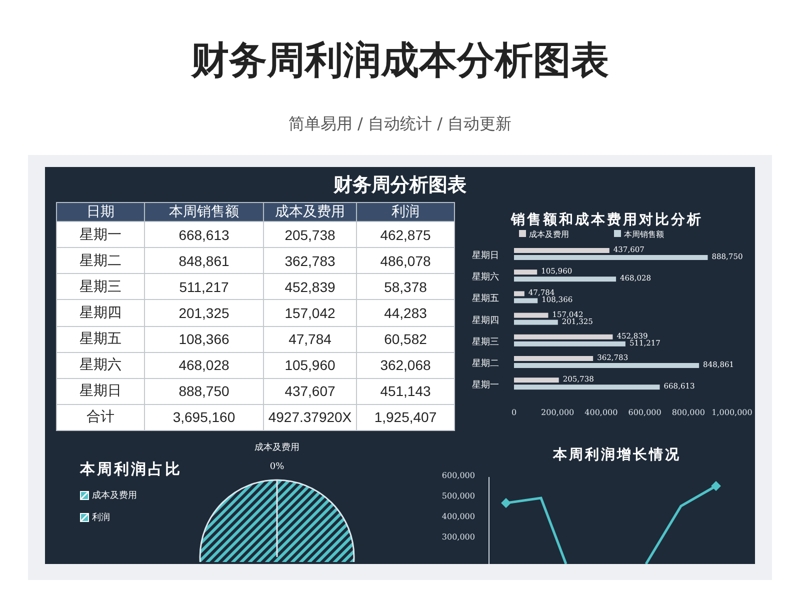  Describe the element at coordinates (617, 455) in the screenshot. I see `chart-title: 本周利润增长情况` at that location.